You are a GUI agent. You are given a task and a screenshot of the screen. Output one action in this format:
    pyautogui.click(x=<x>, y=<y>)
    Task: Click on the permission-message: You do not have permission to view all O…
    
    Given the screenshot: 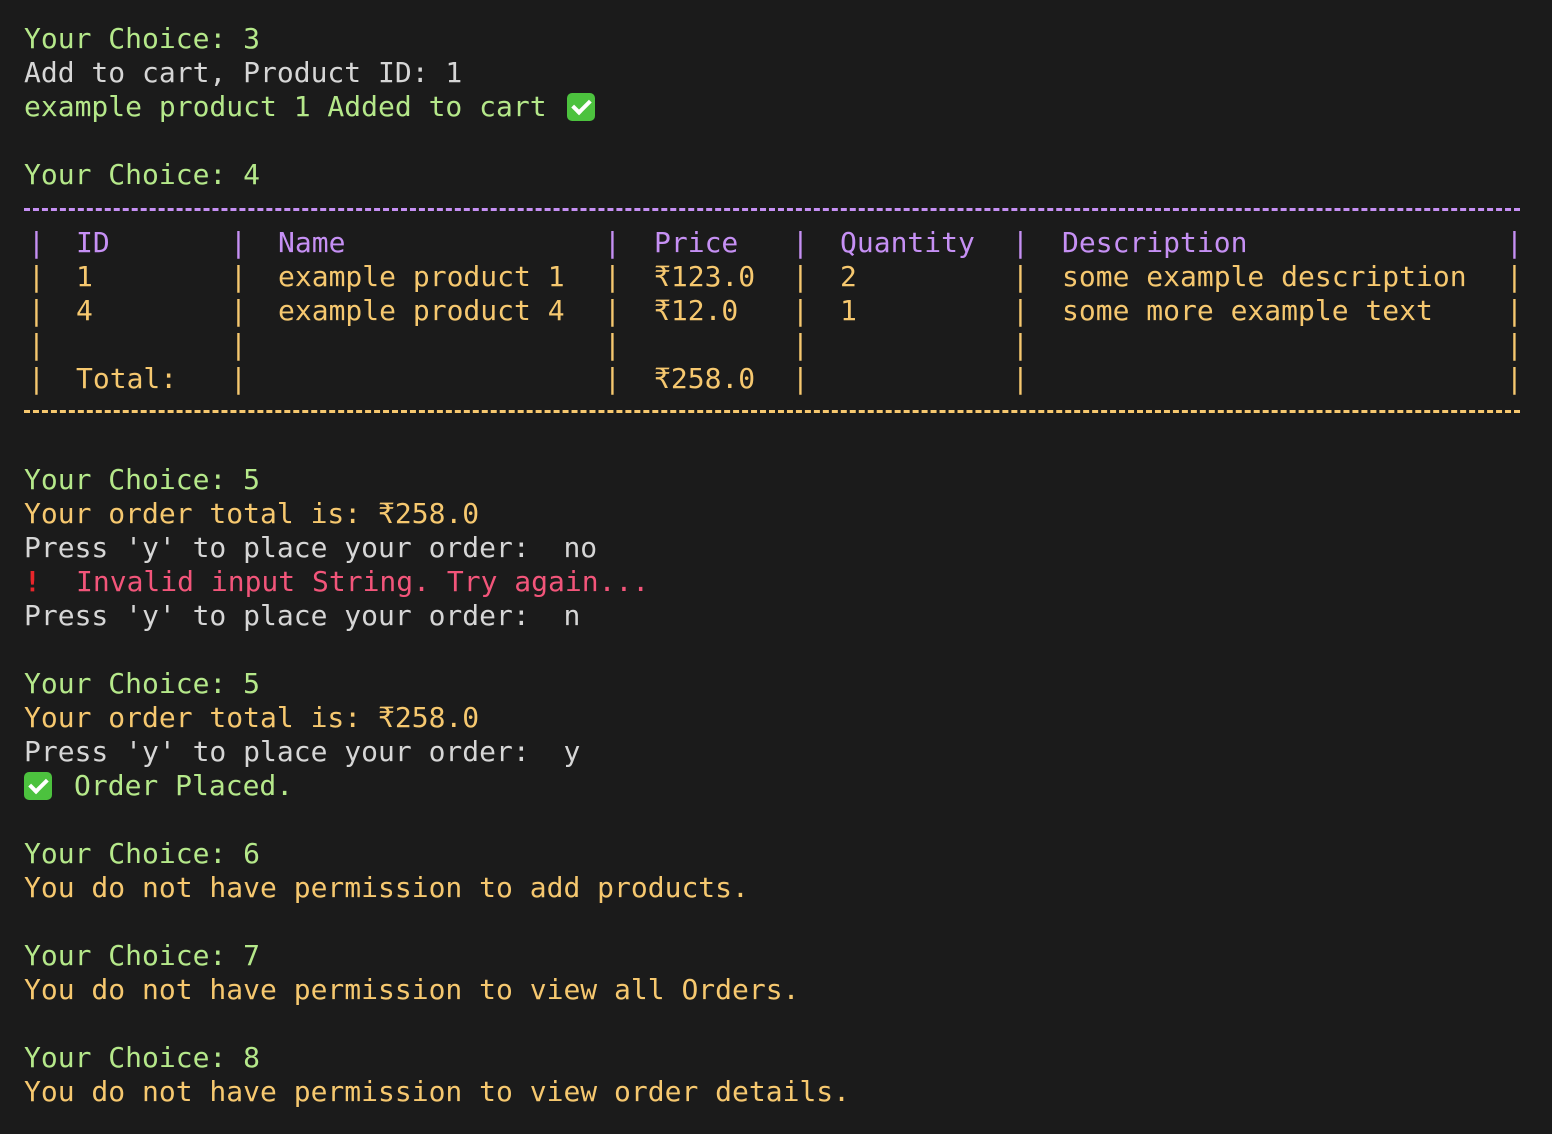 What is the action you would take?
    pyautogui.click(x=412, y=989)
    